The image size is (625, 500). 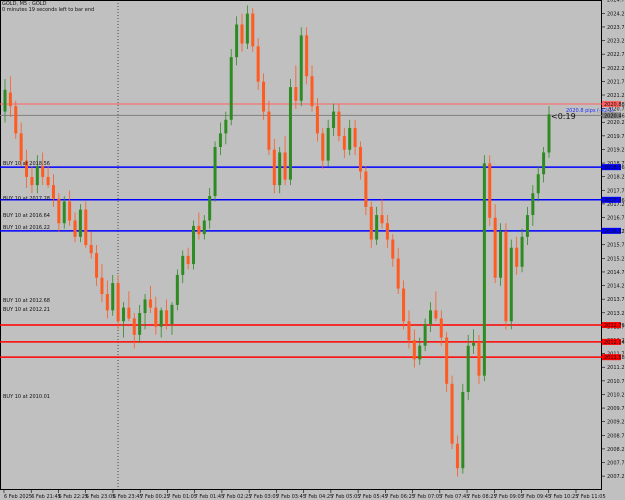 What do you see at coordinates (616, 464) in the screenshot?
I see `y-tick-label: 2007.71` at bounding box center [616, 464].